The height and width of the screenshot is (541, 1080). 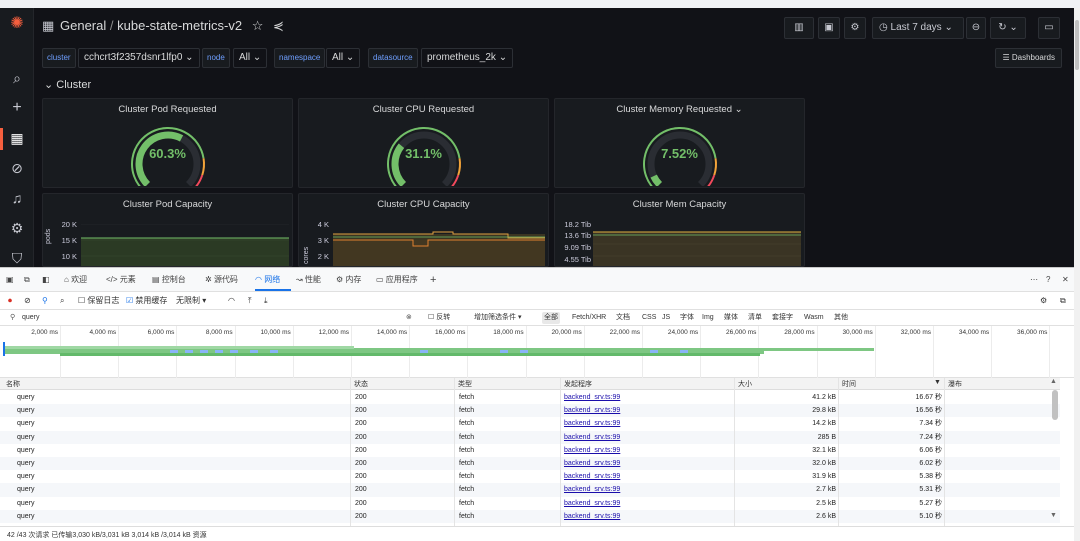 What do you see at coordinates (799, 28) in the screenshot?
I see `add-panel-button: ▥` at bounding box center [799, 28].